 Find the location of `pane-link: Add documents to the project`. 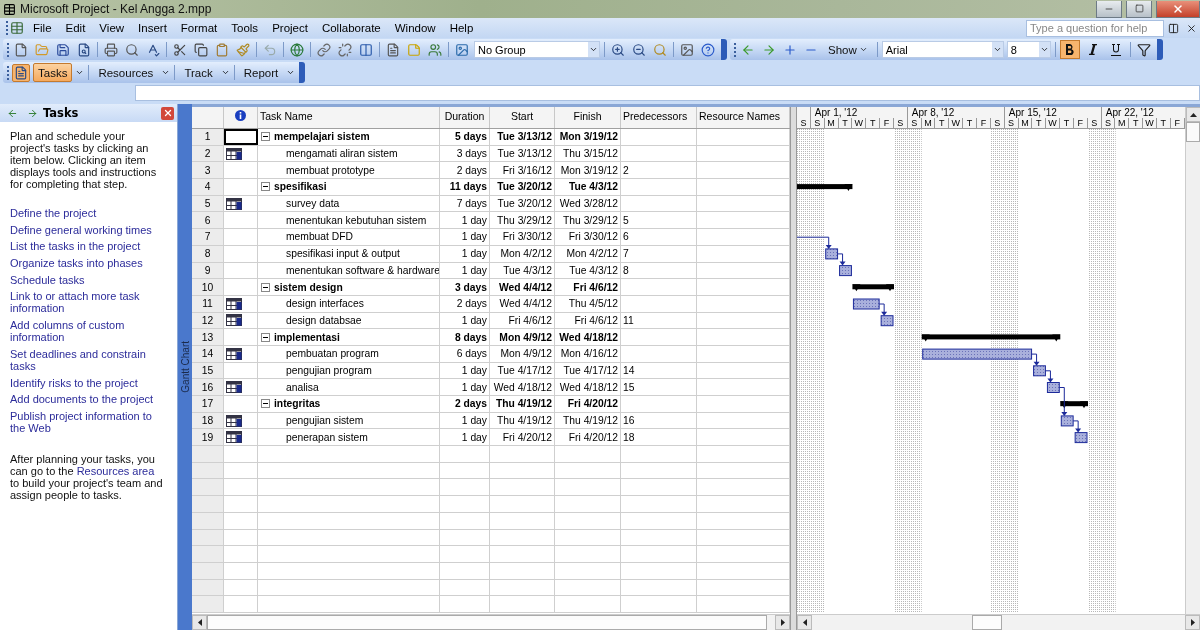

pane-link: Add documents to the project is located at coordinates (86, 399).